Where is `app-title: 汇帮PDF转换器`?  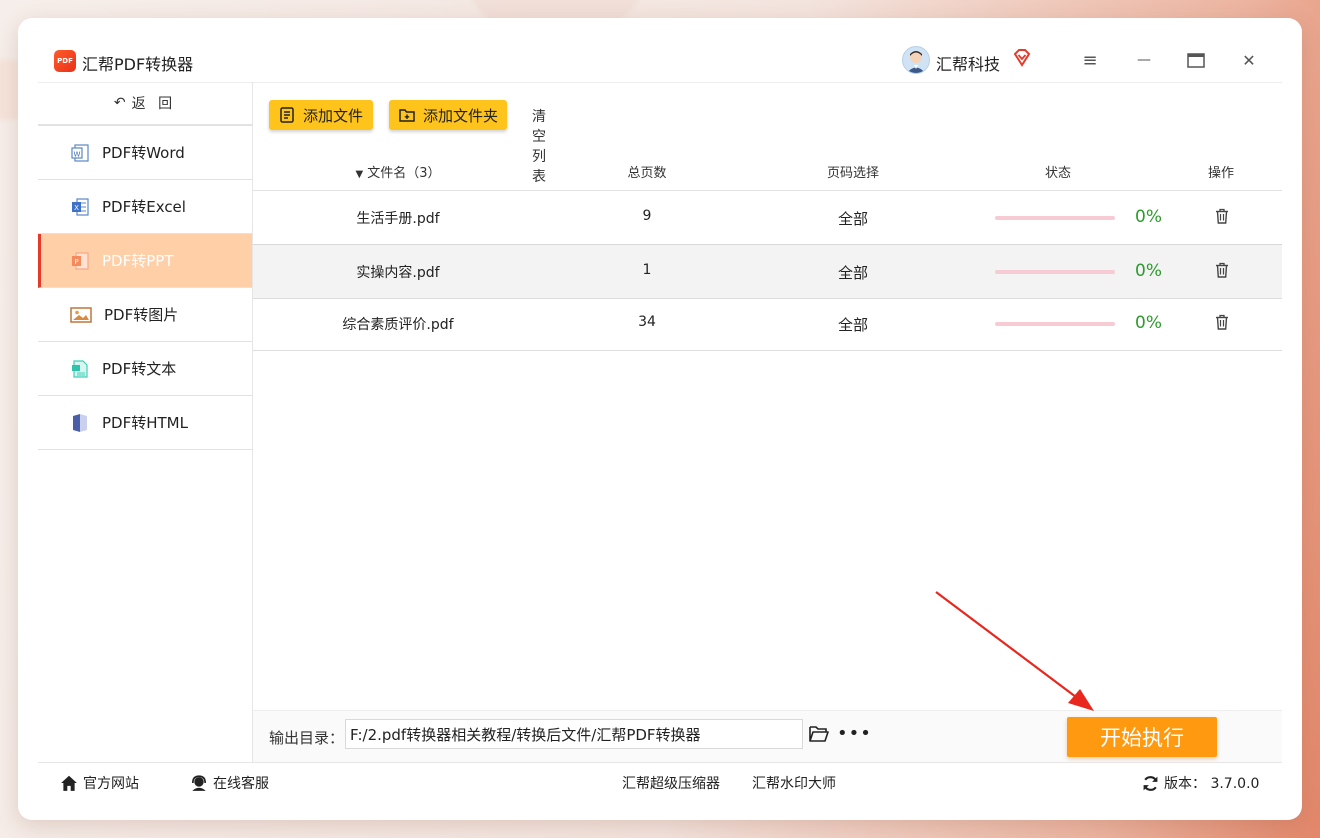 app-title: 汇帮PDF转换器 is located at coordinates (138, 64).